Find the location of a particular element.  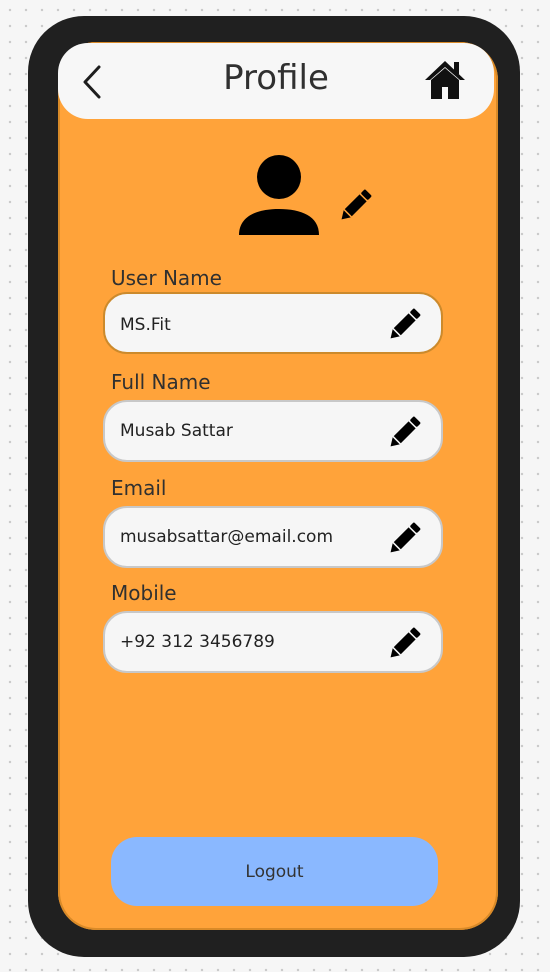

home-button is located at coordinates (445, 80).